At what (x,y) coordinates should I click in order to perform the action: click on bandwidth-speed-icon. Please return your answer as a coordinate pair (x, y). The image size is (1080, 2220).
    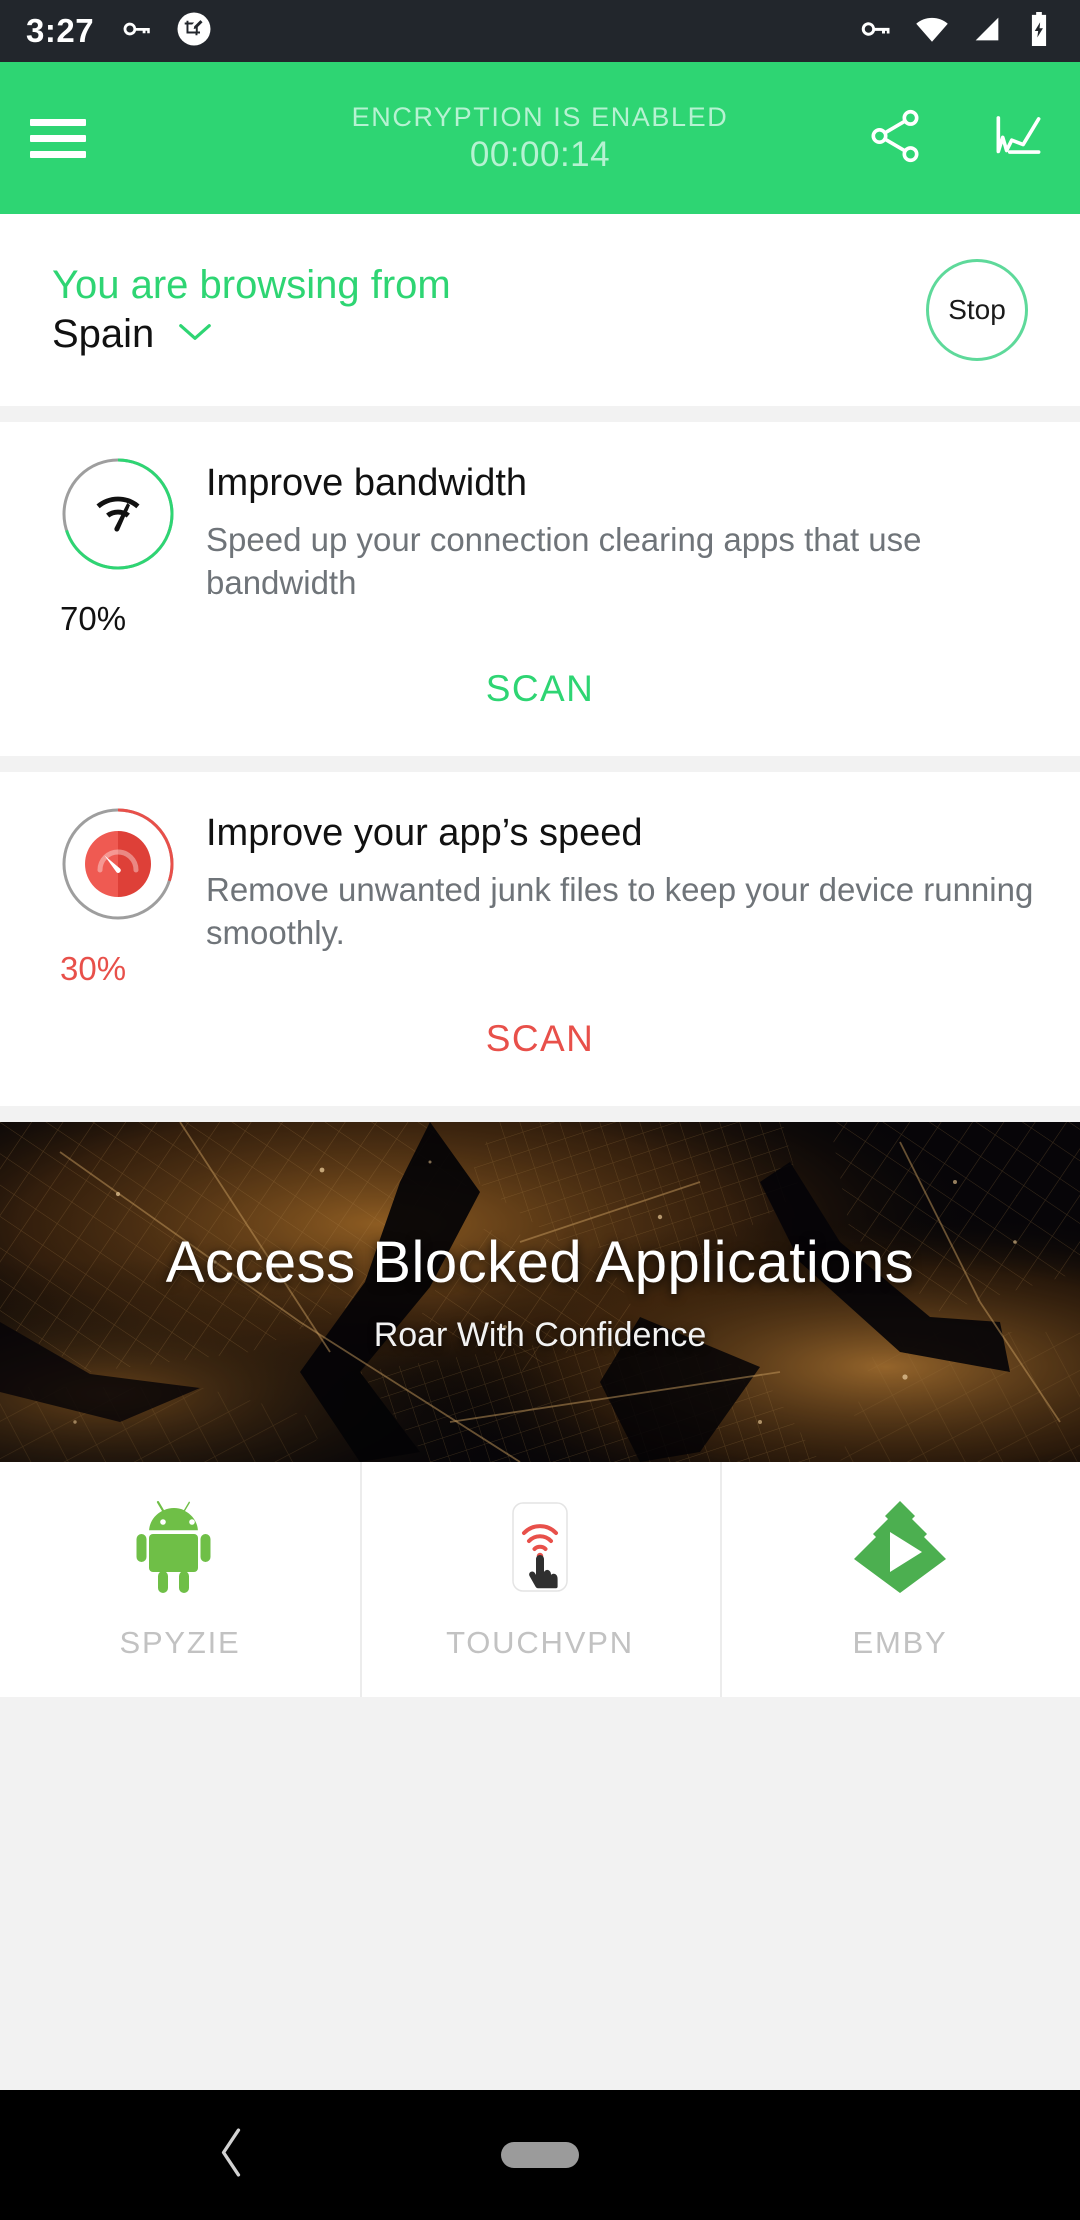
    Looking at the image, I should click on (118, 514).